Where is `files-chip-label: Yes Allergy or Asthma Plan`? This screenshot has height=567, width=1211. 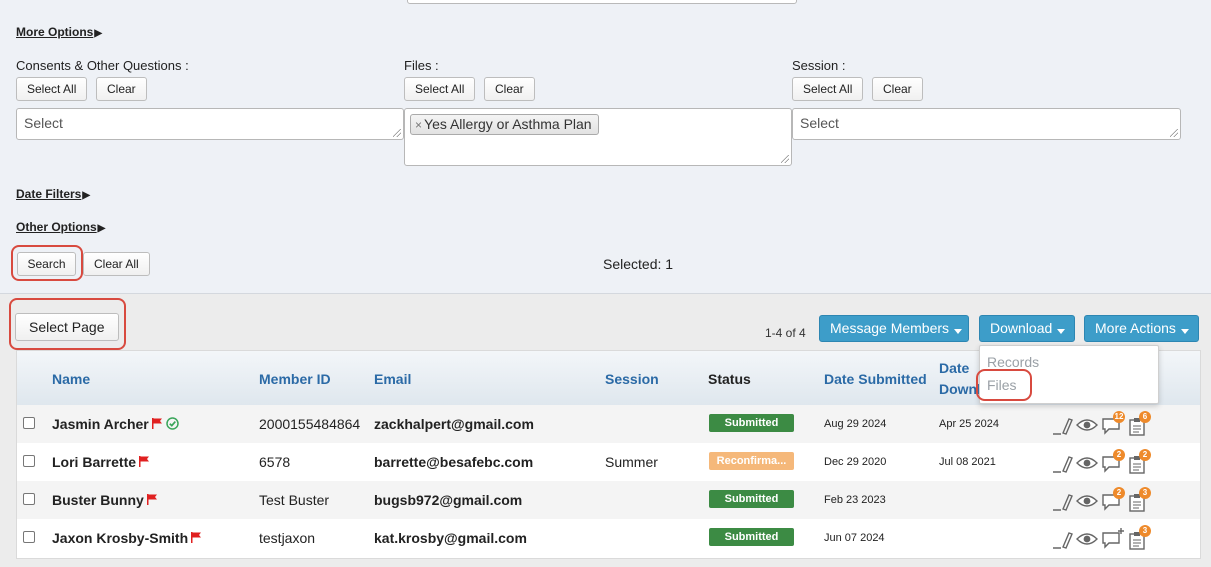
files-chip-label: Yes Allergy or Asthma Plan is located at coordinates (508, 124).